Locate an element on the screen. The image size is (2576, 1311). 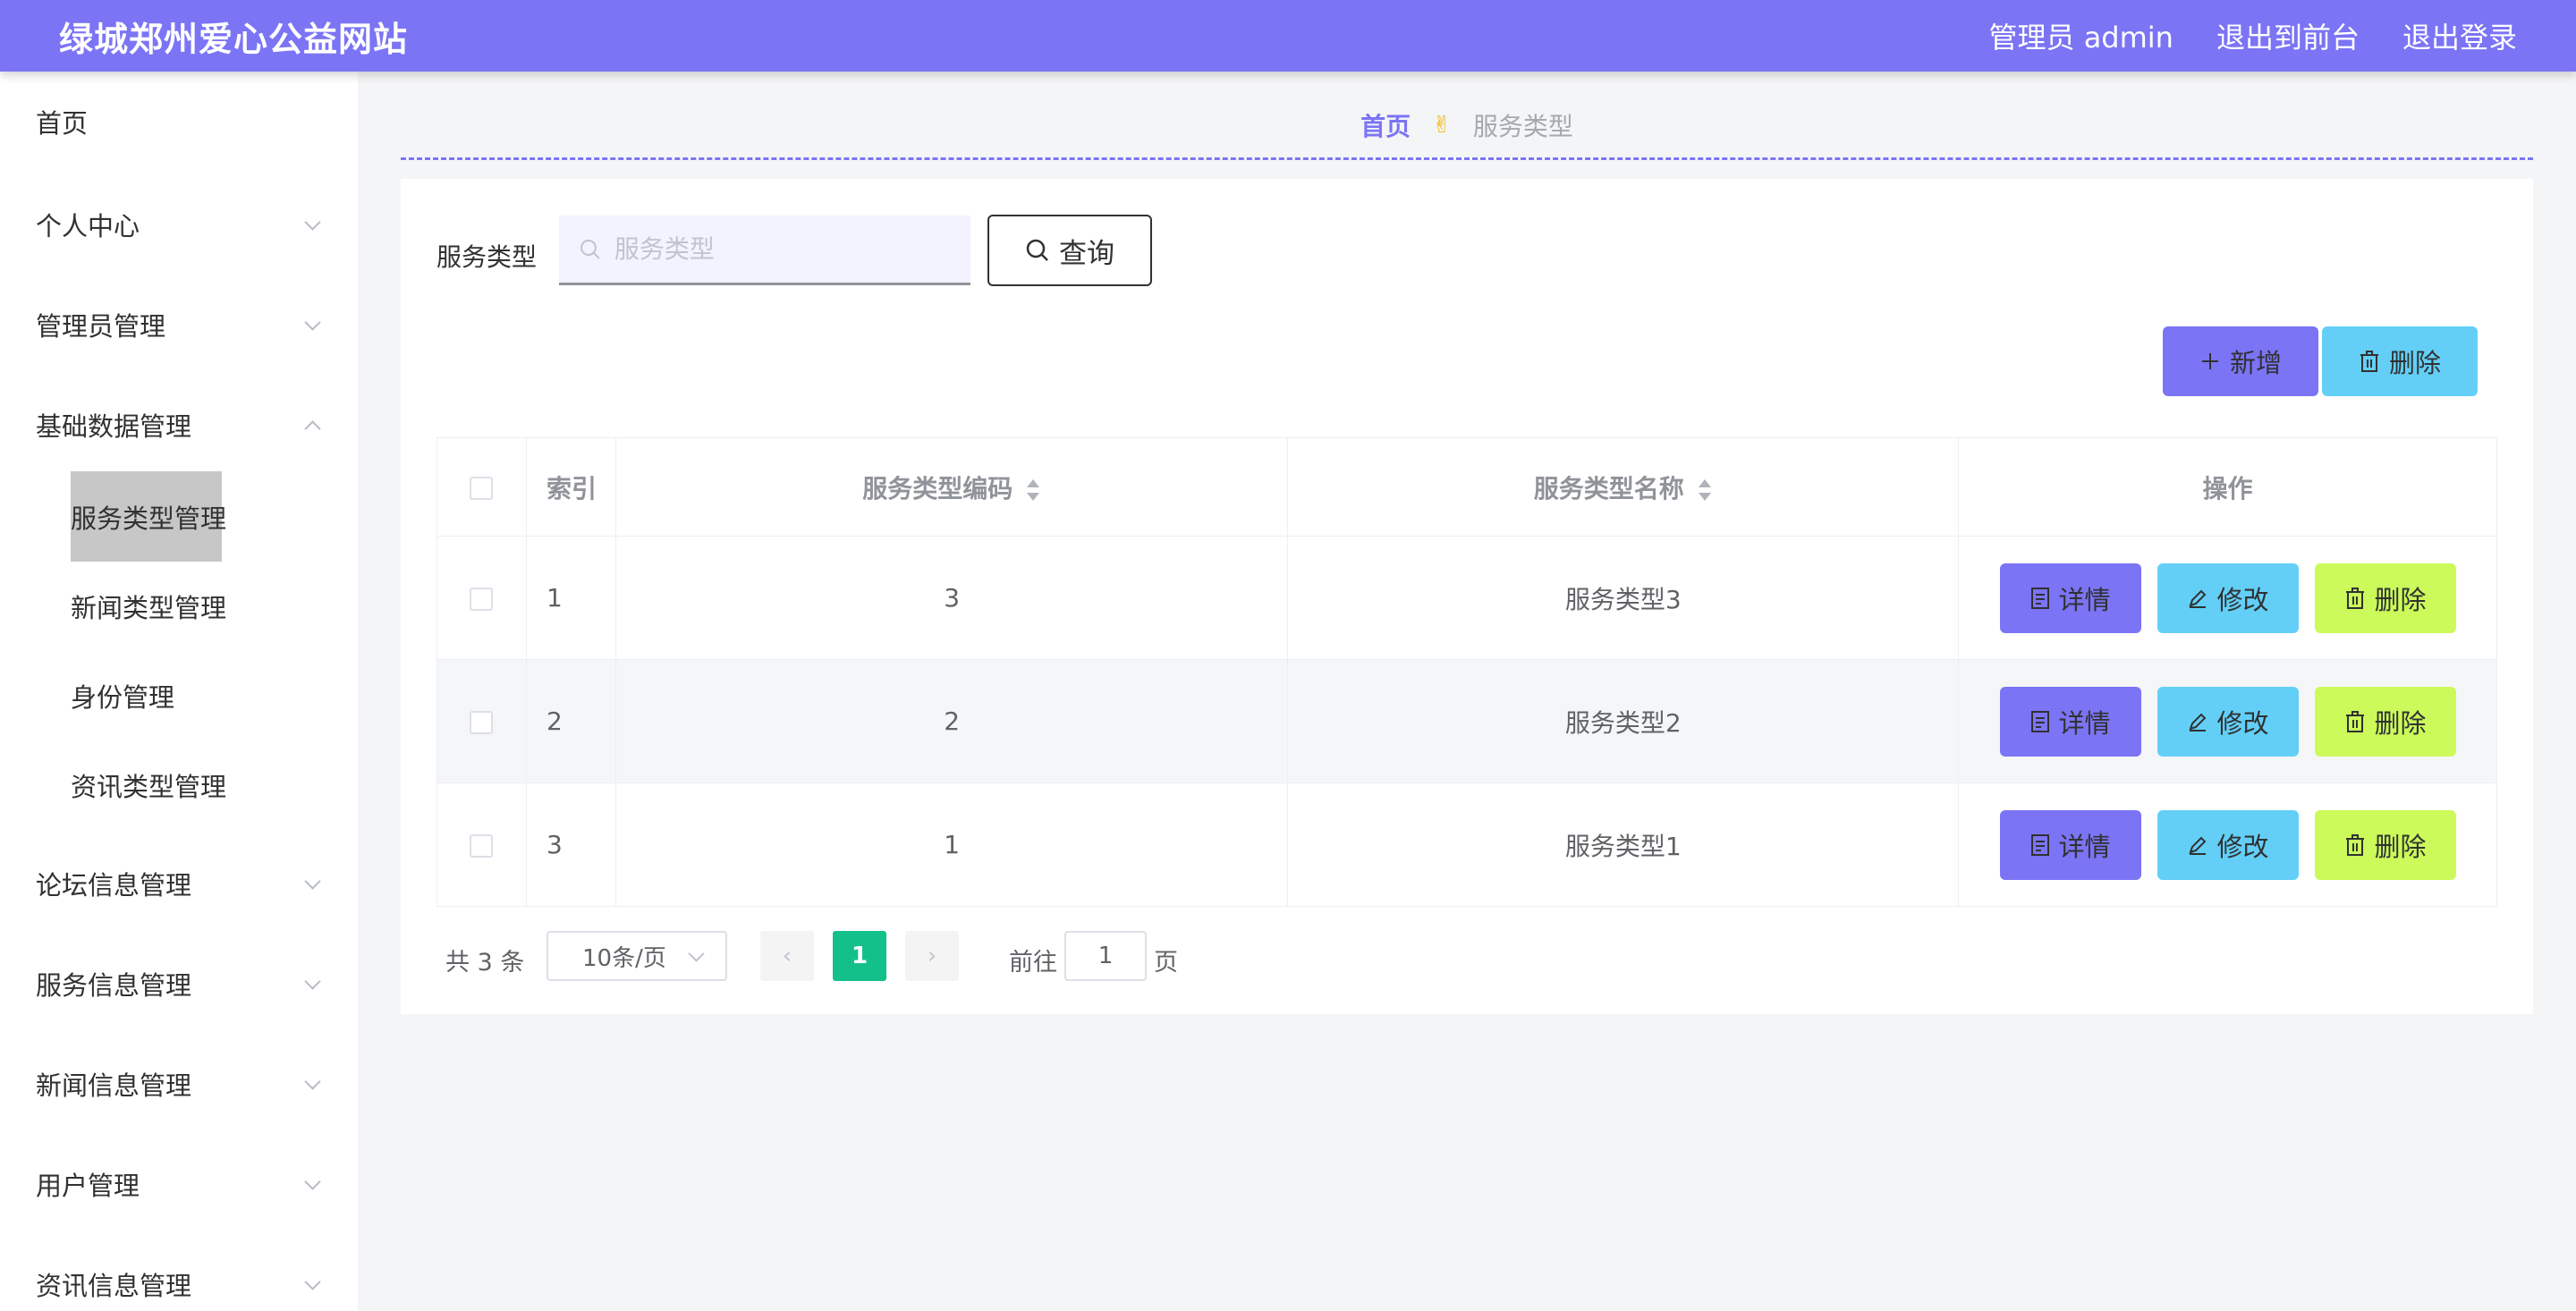
sidebar-subitem-label: 资讯类型管理 is located at coordinates (149, 787).